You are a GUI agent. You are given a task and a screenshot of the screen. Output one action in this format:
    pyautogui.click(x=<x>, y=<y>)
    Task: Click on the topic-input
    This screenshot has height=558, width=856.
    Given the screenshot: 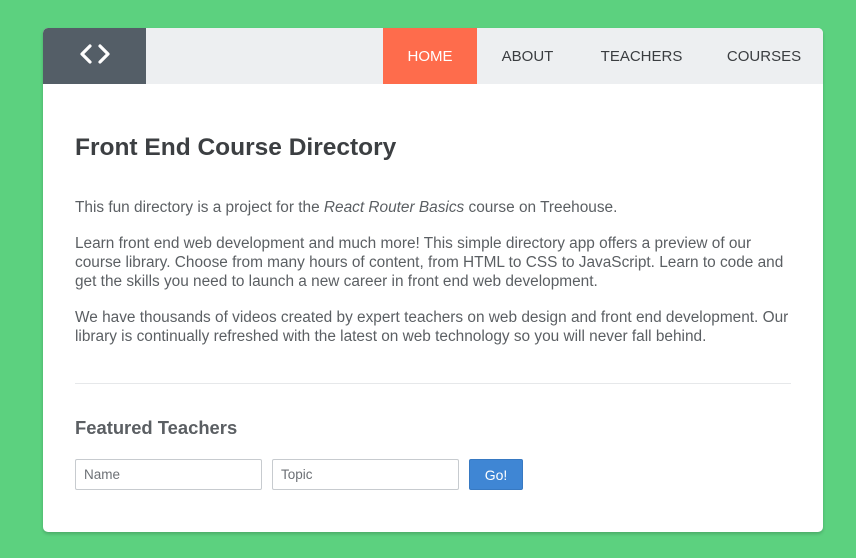 What is the action you would take?
    pyautogui.click(x=365, y=474)
    